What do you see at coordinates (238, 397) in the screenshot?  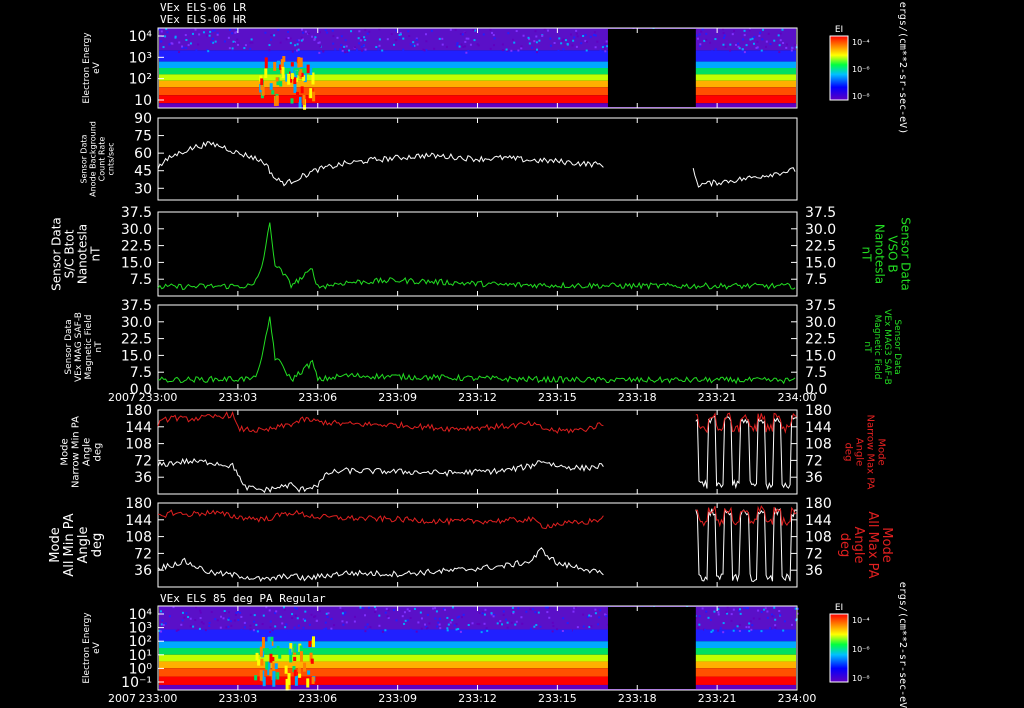 I see `time-tick-label: 233:03` at bounding box center [238, 397].